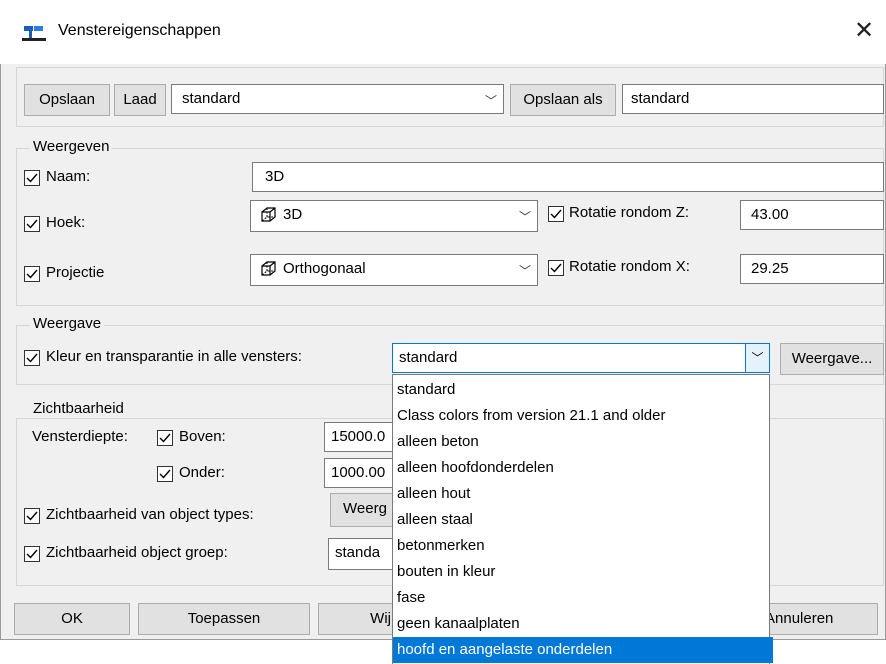  Describe the element at coordinates (583, 650) in the screenshot. I see `dropdown-option: hoofd en aangelaste onderdelen` at that location.